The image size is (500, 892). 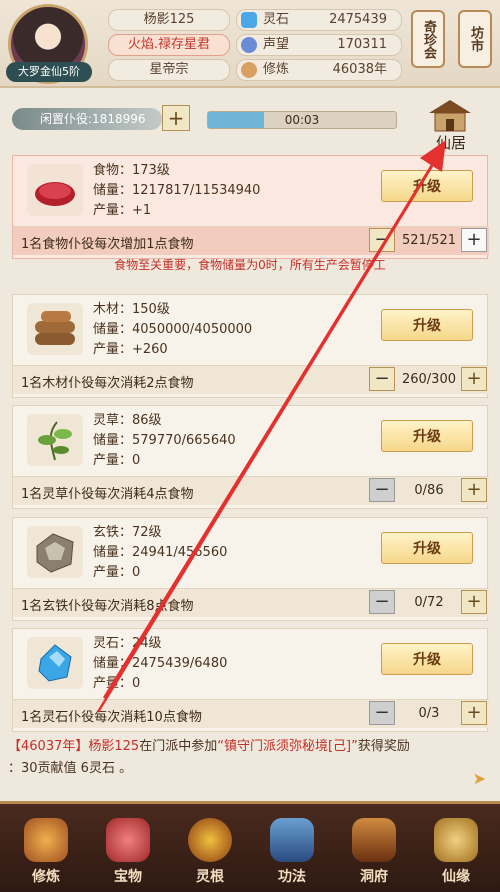 What do you see at coordinates (114, 746) in the screenshot?
I see `log-player: 杨影125` at bounding box center [114, 746].